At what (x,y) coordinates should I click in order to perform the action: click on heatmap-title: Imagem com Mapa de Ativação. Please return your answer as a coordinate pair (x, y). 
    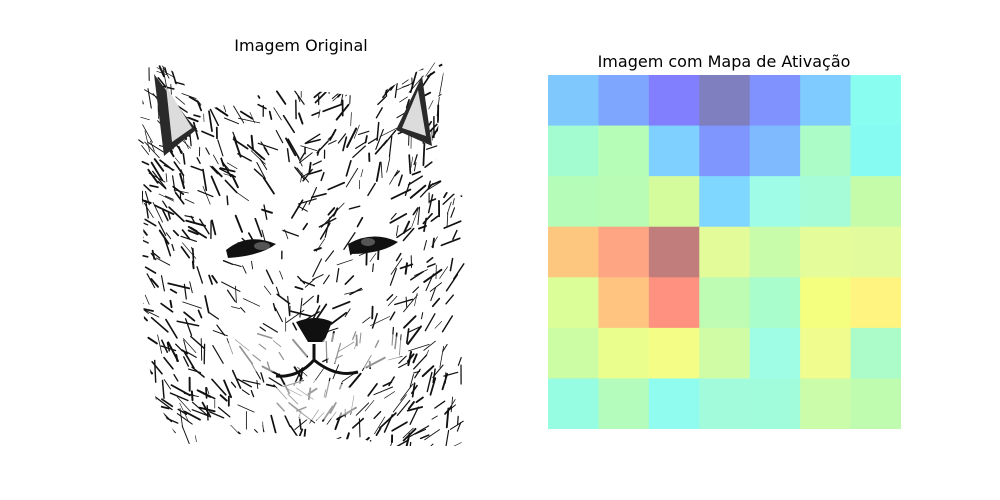
    Looking at the image, I should click on (724, 61).